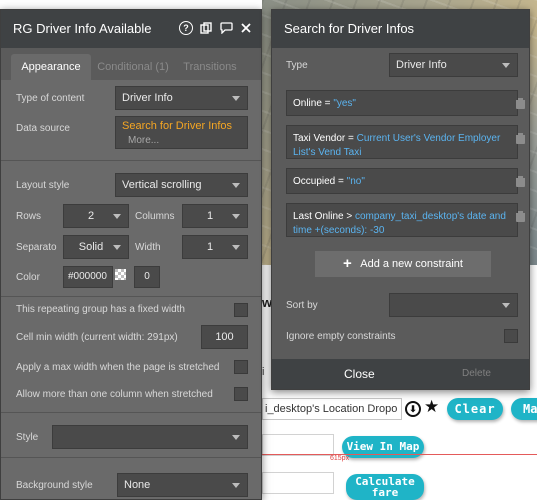  Describe the element at coordinates (332, 409) in the screenshot. I see `location-dropdown: i_desktop's Location Dropo` at that location.